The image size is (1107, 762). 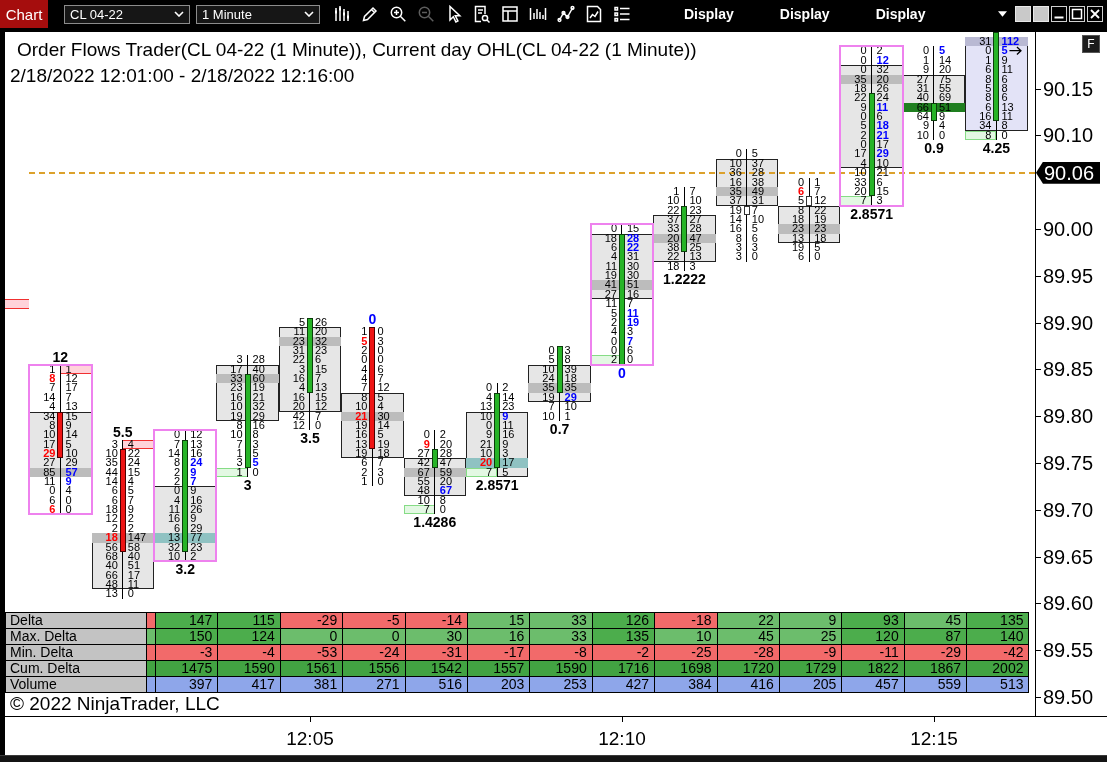 What do you see at coordinates (686, 685) in the screenshot?
I see `table-cell: 384` at bounding box center [686, 685].